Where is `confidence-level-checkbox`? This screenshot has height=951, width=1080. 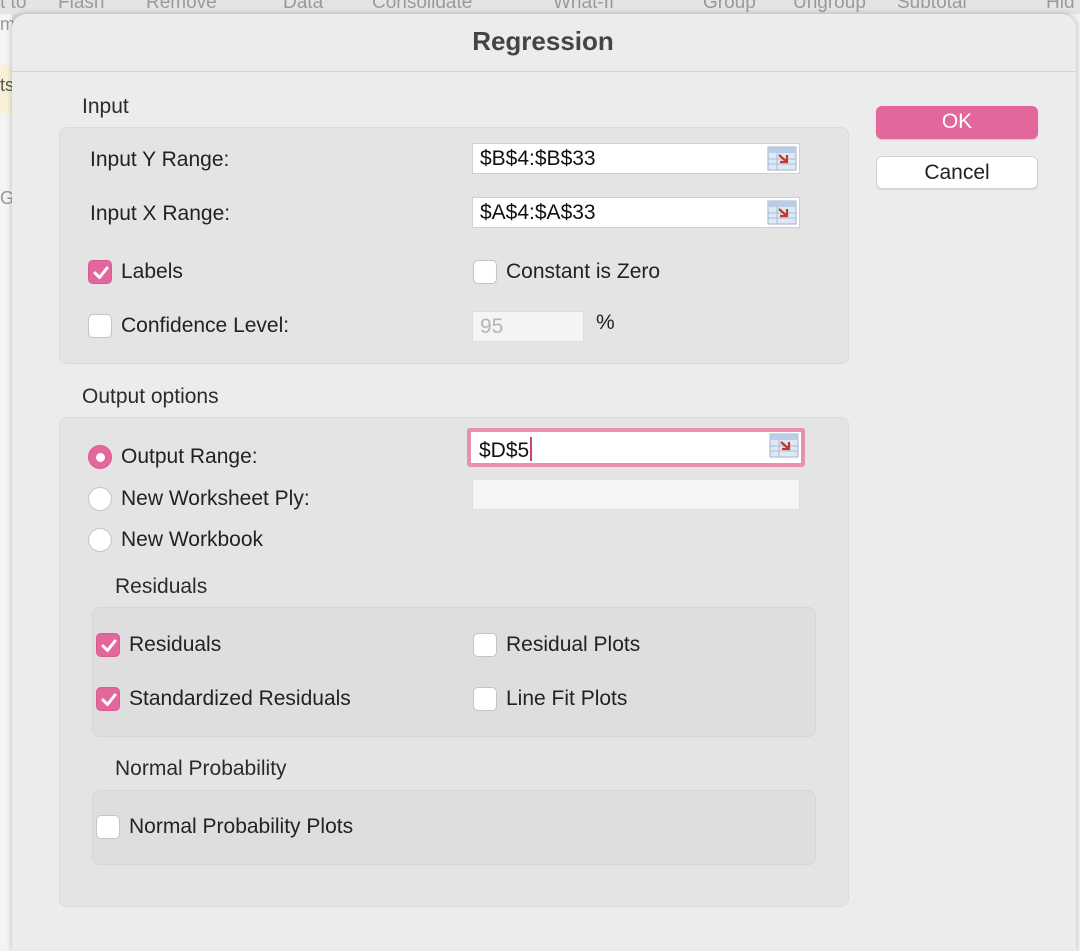
confidence-level-checkbox is located at coordinates (100, 326).